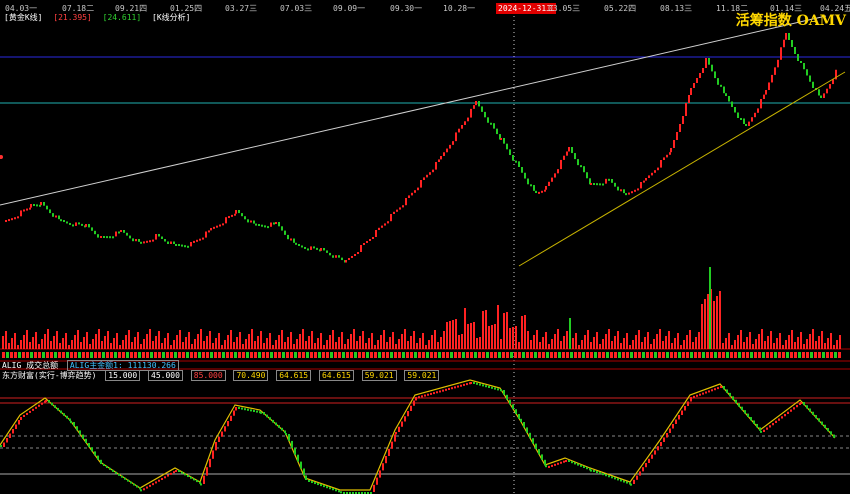  What do you see at coordinates (72, 17) in the screenshot?
I see `value-label-1: [21.395]` at bounding box center [72, 17].